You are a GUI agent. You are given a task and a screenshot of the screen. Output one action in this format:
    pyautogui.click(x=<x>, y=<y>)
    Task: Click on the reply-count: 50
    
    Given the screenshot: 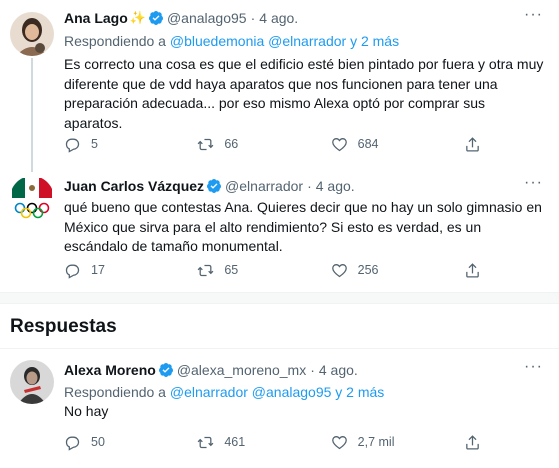 What is the action you would take?
    pyautogui.click(x=98, y=442)
    